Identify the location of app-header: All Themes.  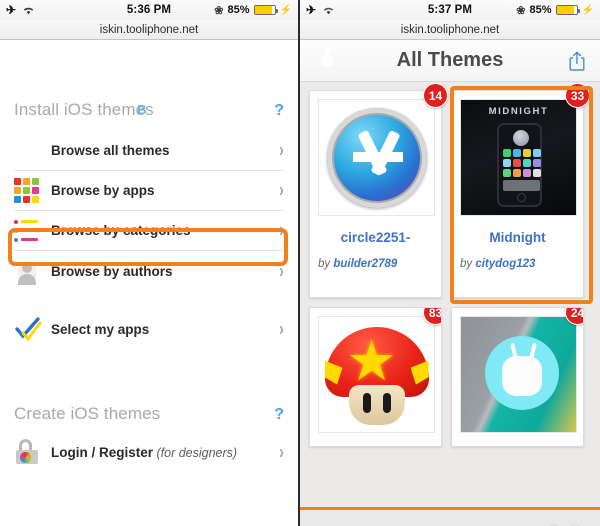
(450, 61).